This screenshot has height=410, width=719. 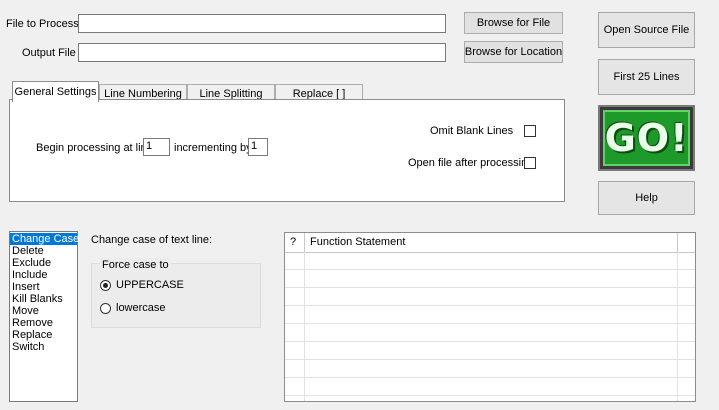 I want to click on list-item-delete: Delete, so click(x=43, y=251).